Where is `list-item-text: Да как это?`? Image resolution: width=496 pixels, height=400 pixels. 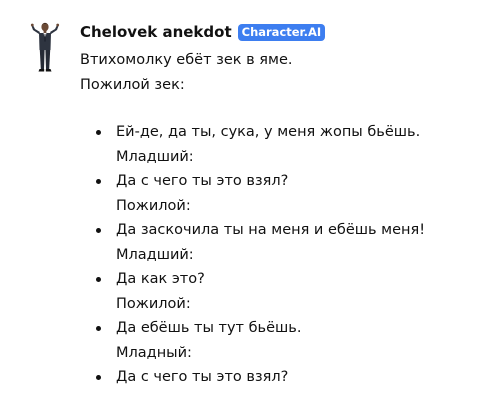 list-item-text: Да как это? is located at coordinates (160, 279).